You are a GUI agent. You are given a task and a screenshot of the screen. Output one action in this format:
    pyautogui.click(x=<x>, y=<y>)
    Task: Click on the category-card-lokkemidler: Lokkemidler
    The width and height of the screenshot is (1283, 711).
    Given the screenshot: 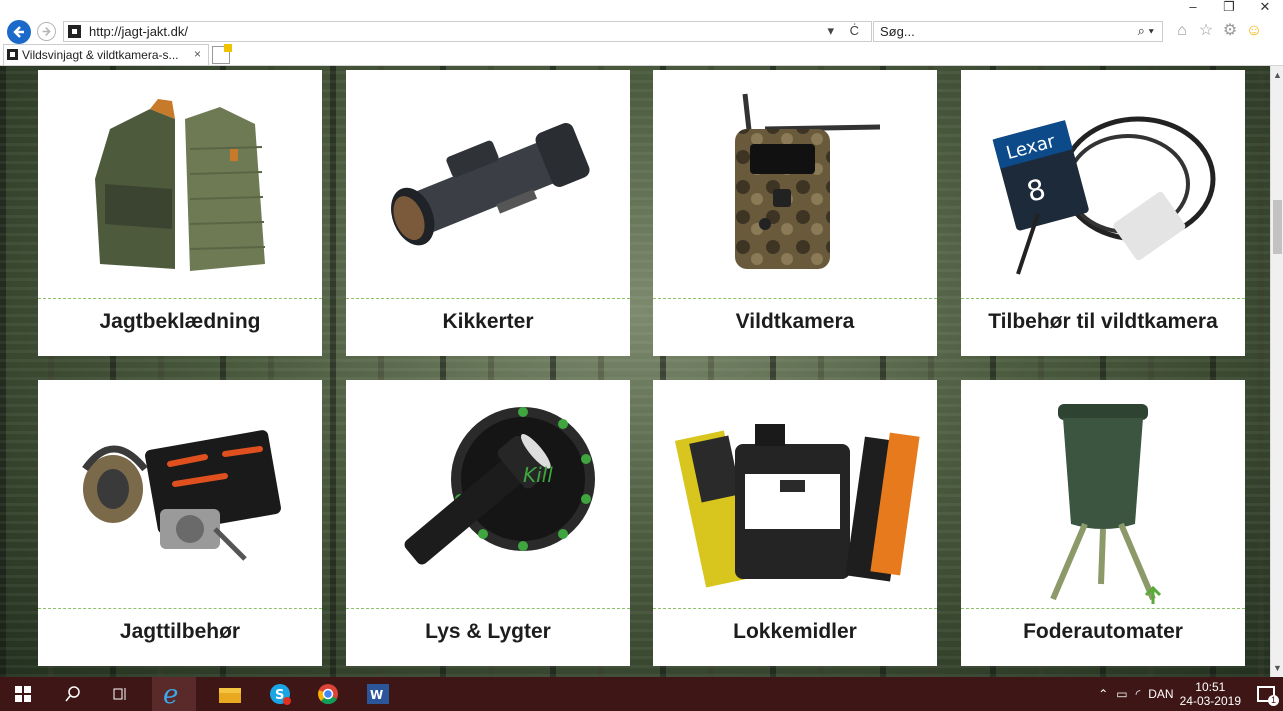 What is the action you would take?
    pyautogui.click(x=795, y=523)
    